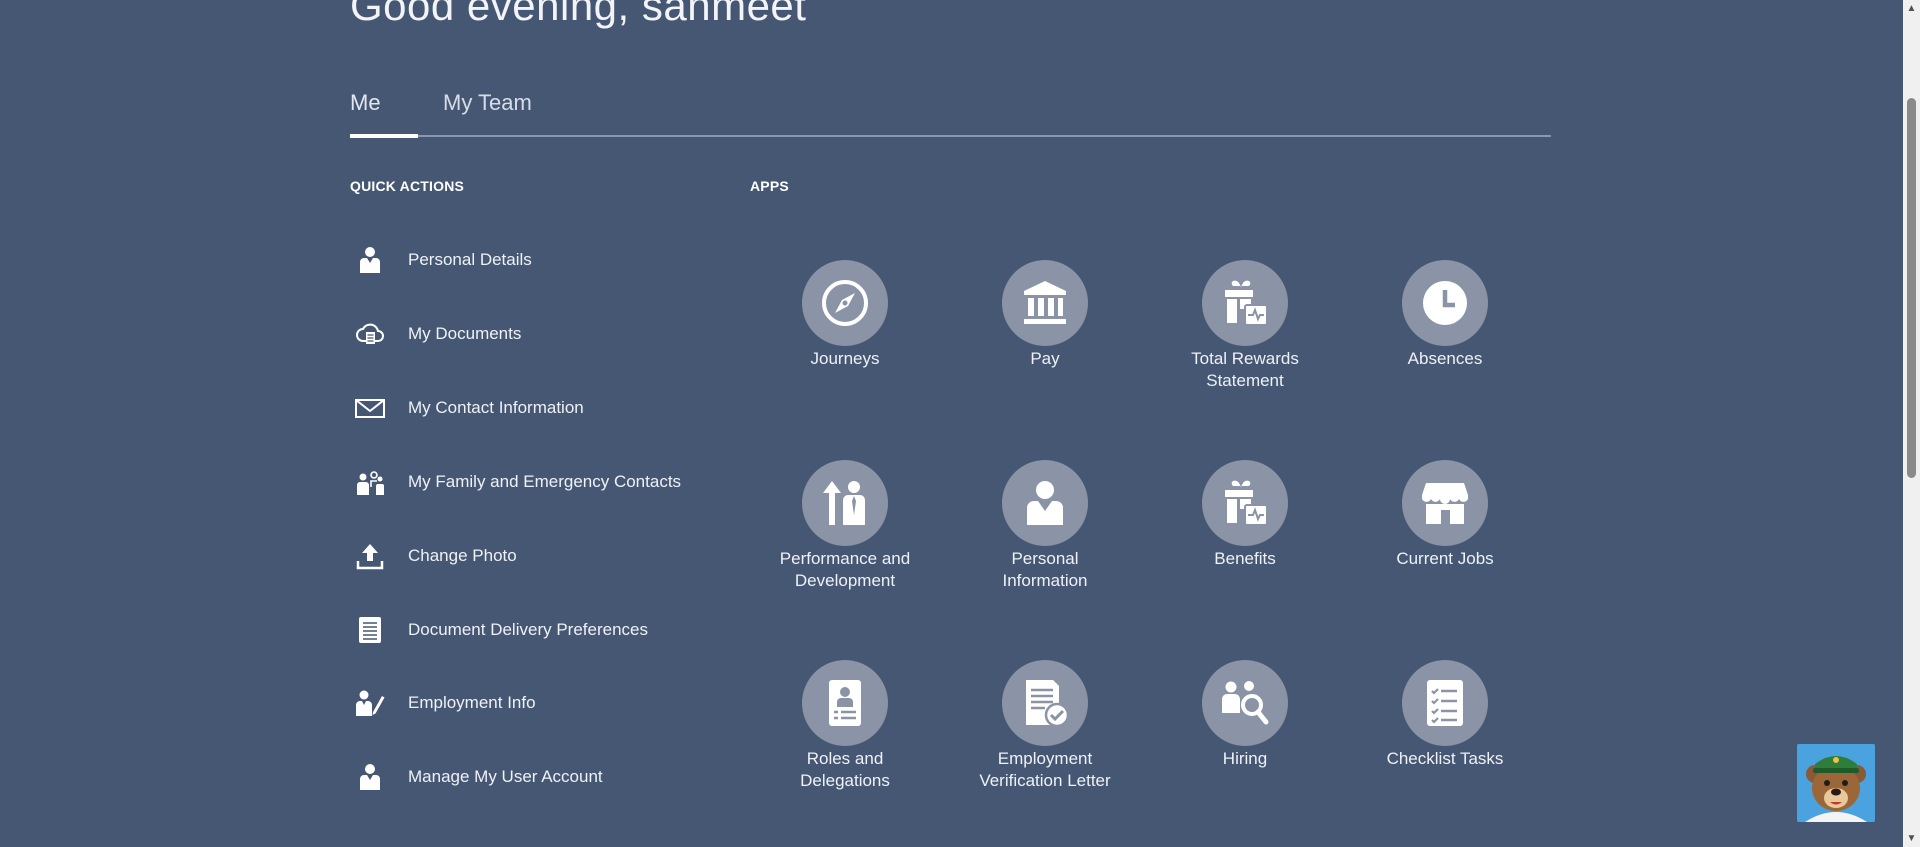  I want to click on app-hiring: Hiring, so click(1245, 715).